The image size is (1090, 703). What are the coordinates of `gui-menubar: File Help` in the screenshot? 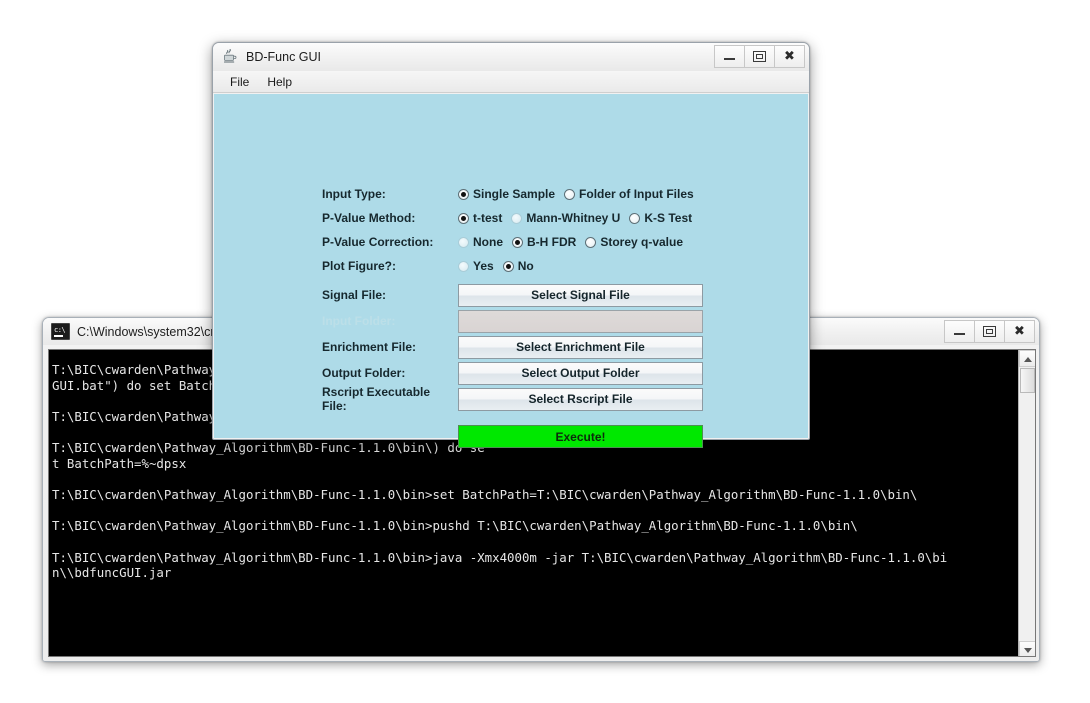 It's located at (511, 82).